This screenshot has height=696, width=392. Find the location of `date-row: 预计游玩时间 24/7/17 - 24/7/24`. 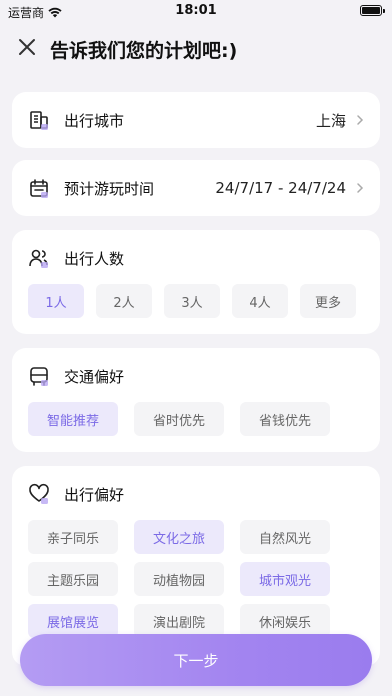

date-row: 预计游玩时间 24/7/17 - 24/7/24 is located at coordinates (196, 188).